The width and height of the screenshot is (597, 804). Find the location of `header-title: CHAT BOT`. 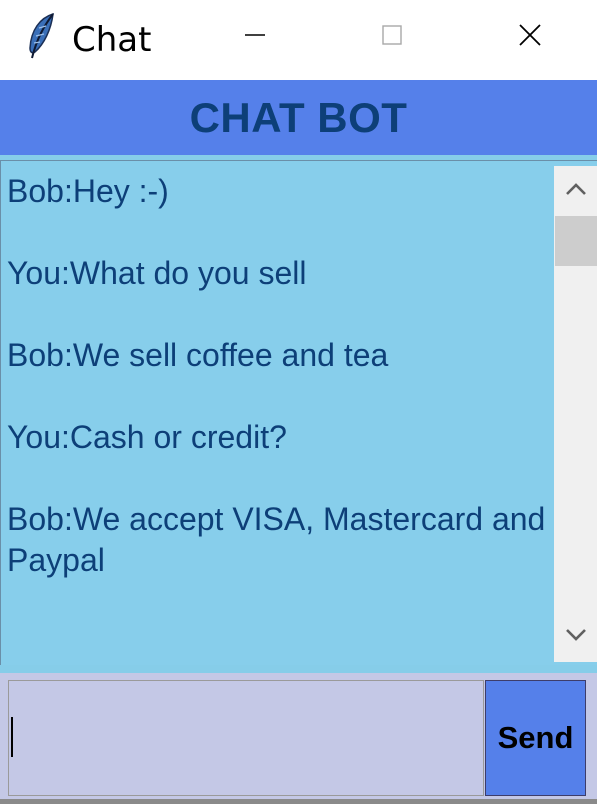

header-title: CHAT BOT is located at coordinates (298, 117).